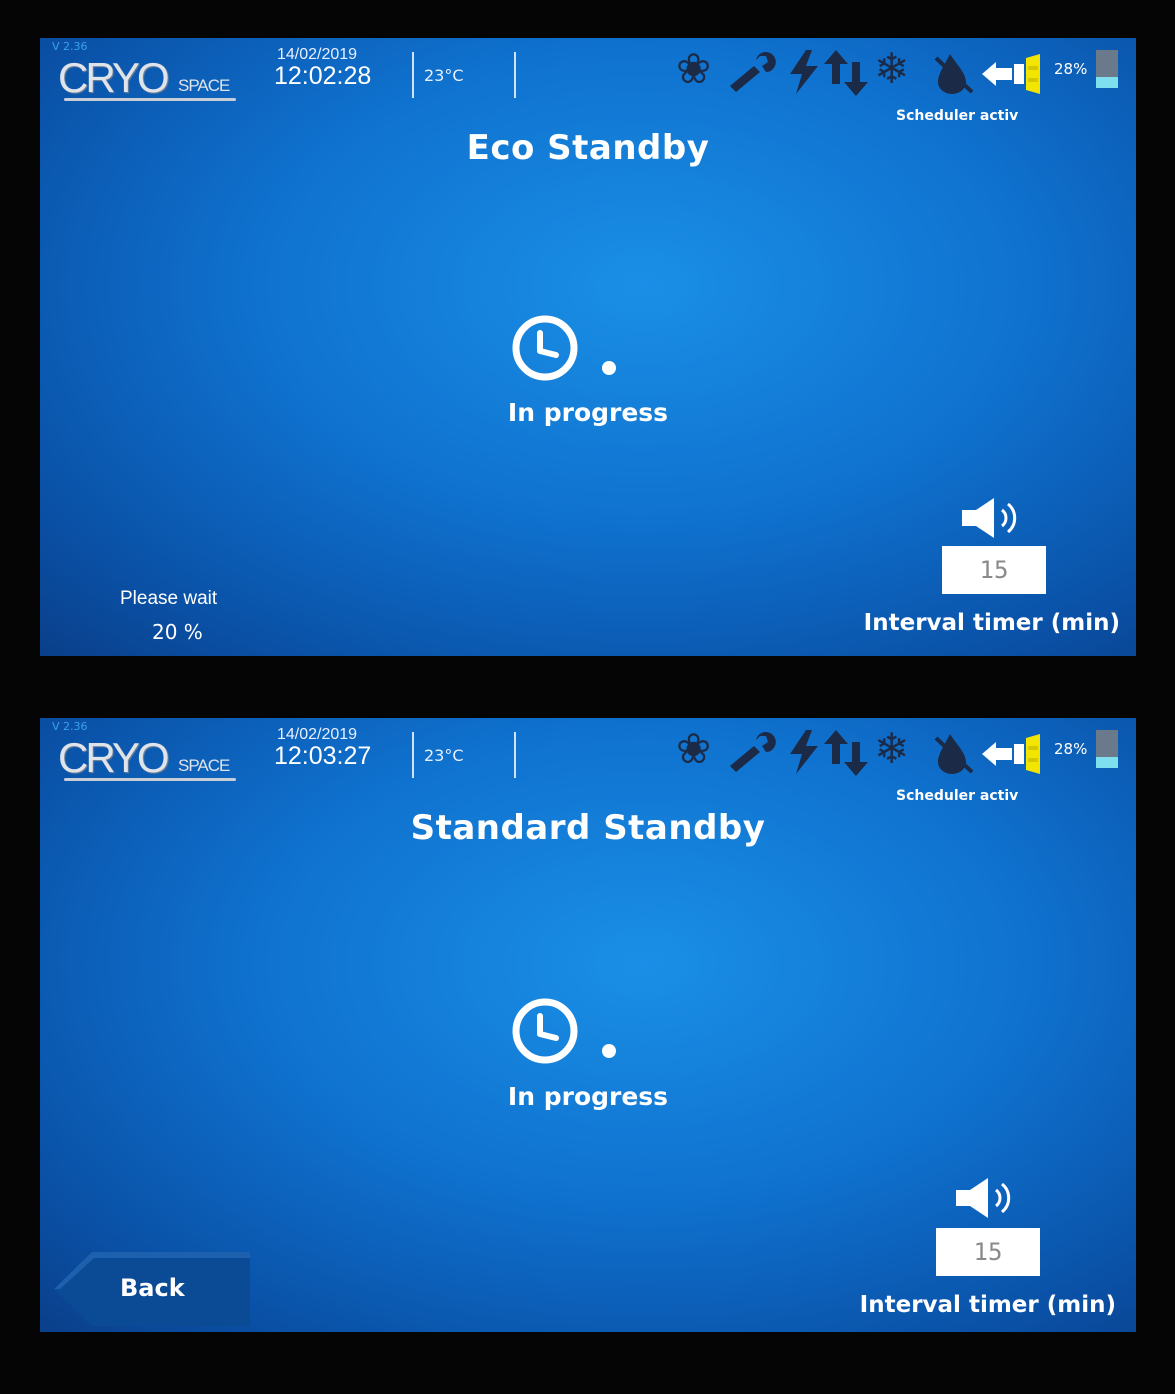 The width and height of the screenshot is (1175, 1394). Describe the element at coordinates (588, 828) in the screenshot. I see `page-title: Standard Standby` at that location.